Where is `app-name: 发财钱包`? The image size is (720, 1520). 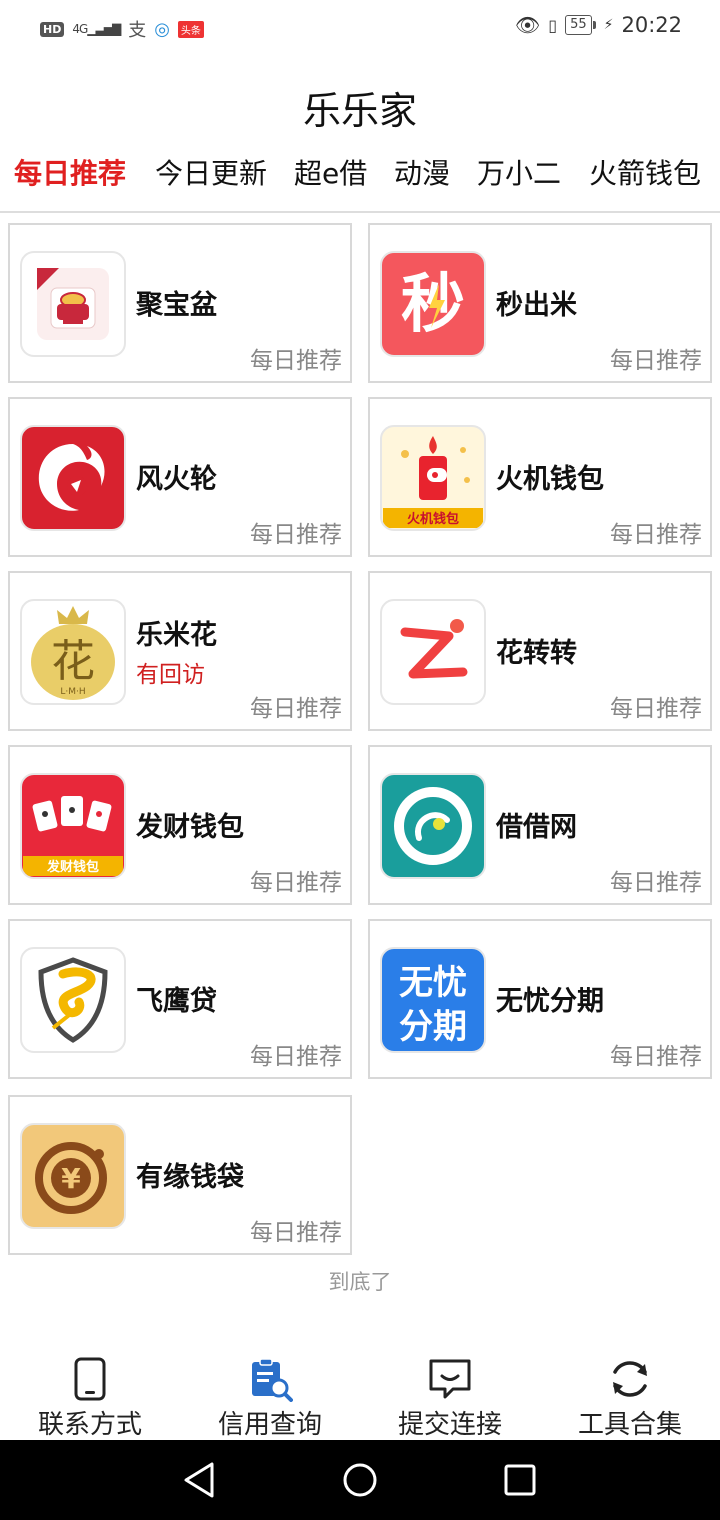
app-name: 发财钱包 is located at coordinates (190, 827).